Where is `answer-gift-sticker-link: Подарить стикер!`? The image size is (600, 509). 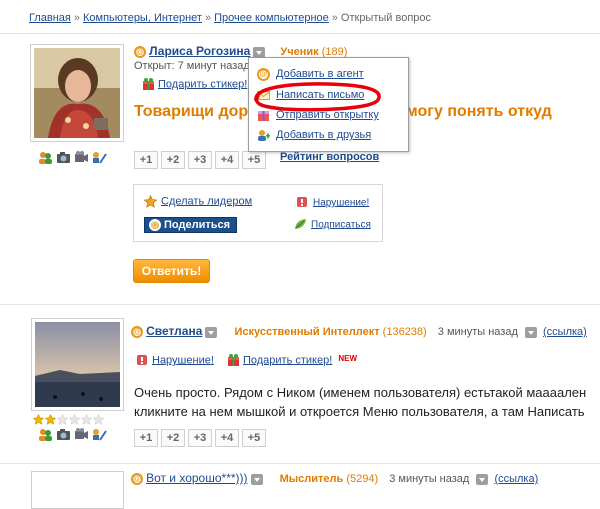 answer-gift-sticker-link: Подарить стикер! is located at coordinates (287, 360).